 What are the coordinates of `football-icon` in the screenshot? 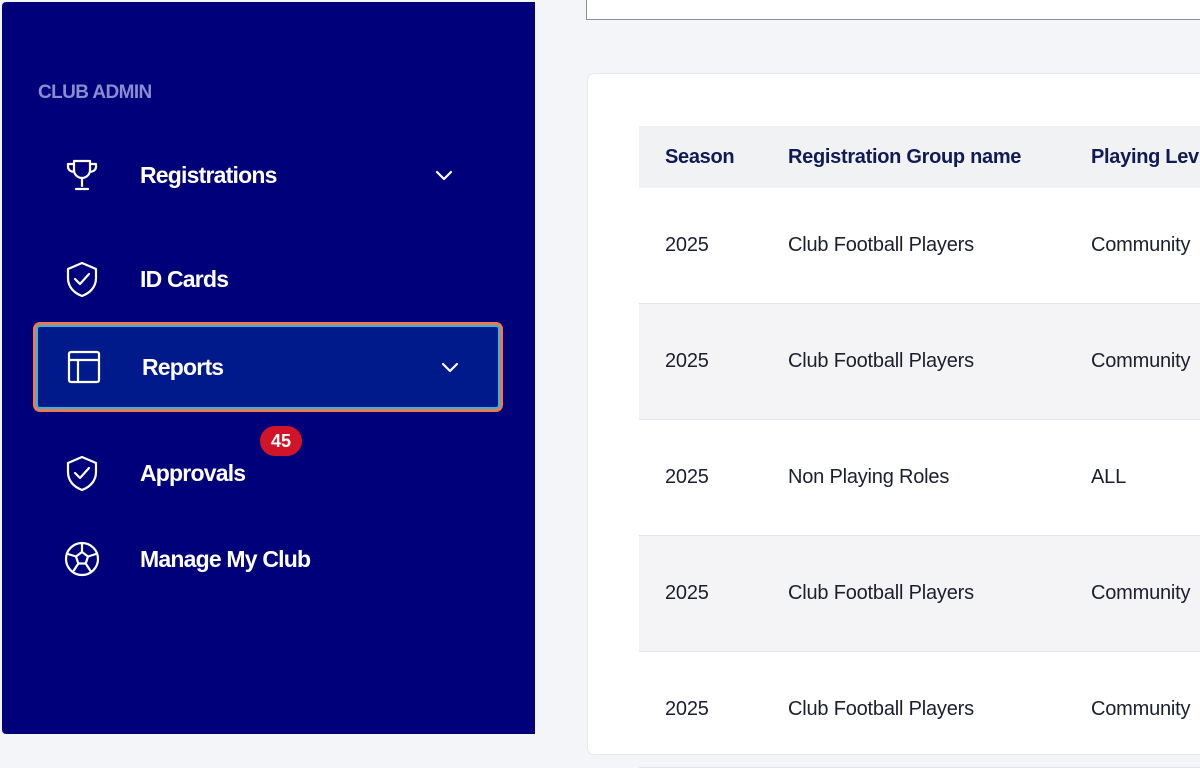 It's located at (82, 559).